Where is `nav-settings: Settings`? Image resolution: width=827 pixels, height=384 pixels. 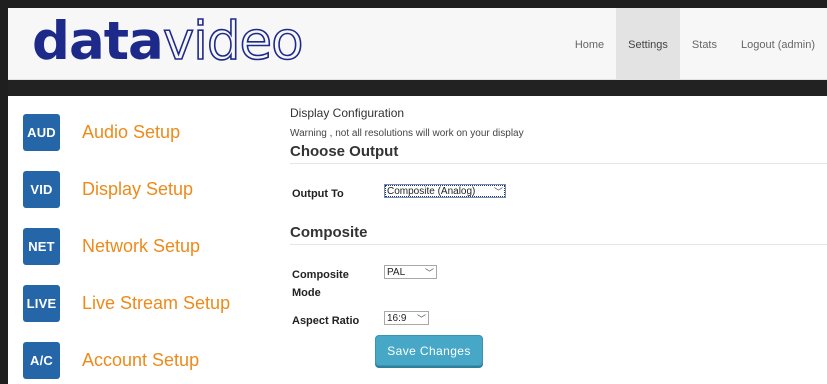
nav-settings: Settings is located at coordinates (648, 44).